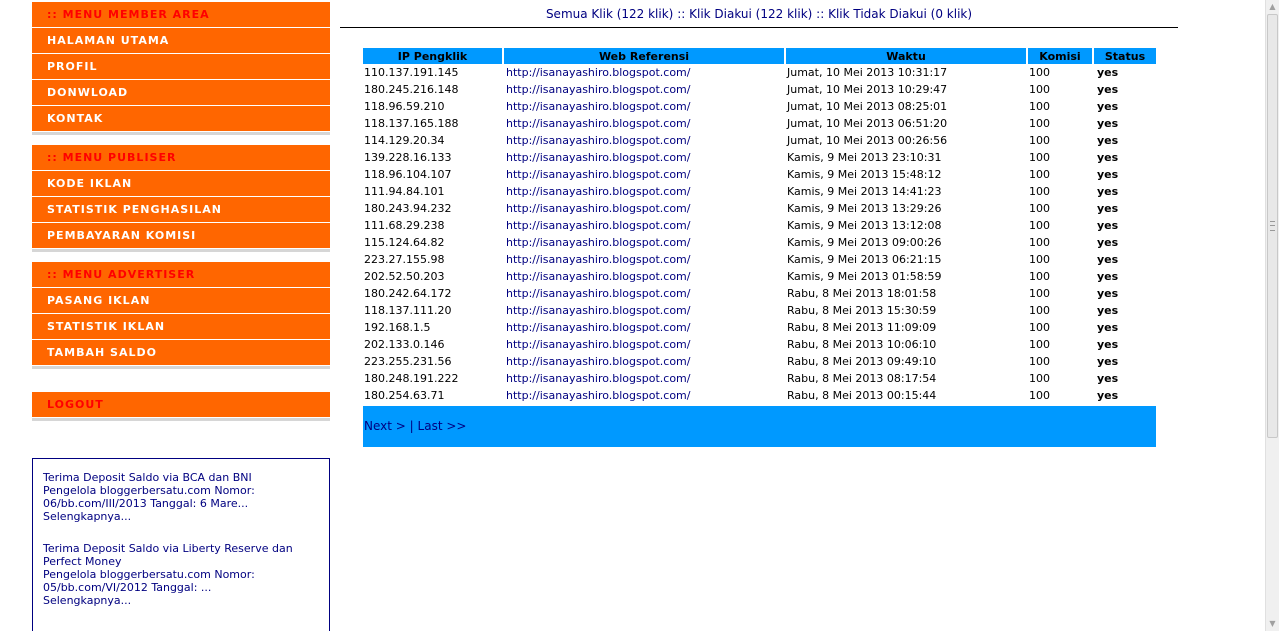 The image size is (1279, 631). What do you see at coordinates (181, 119) in the screenshot?
I see `menu-item-kontak: KONTAK` at bounding box center [181, 119].